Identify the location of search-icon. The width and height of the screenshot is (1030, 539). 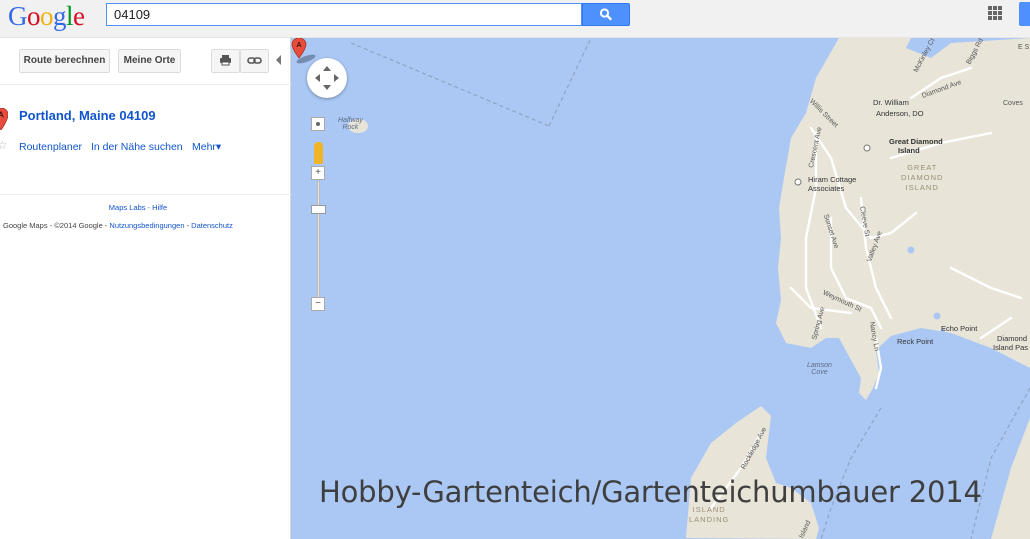
(605, 14).